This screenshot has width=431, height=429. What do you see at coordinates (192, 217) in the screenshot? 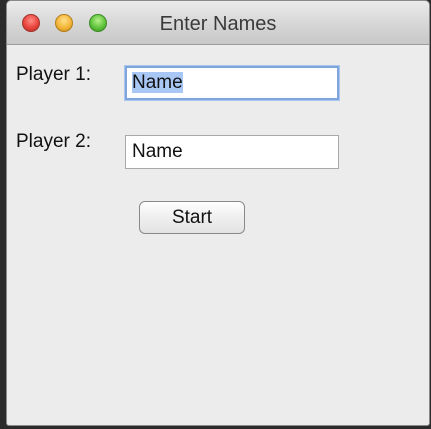
I see `start-button: Start` at bounding box center [192, 217].